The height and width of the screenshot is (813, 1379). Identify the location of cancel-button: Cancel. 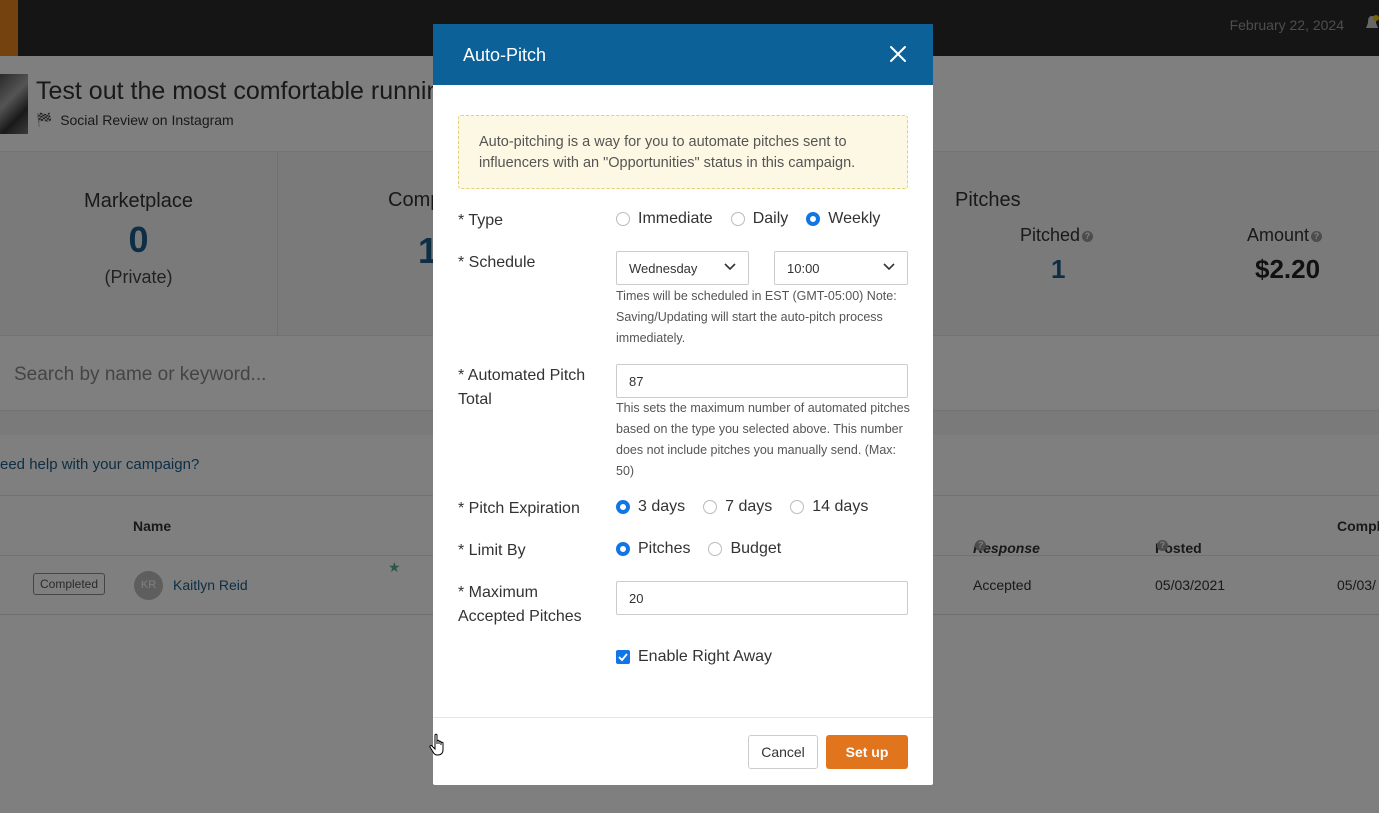
(783, 752).